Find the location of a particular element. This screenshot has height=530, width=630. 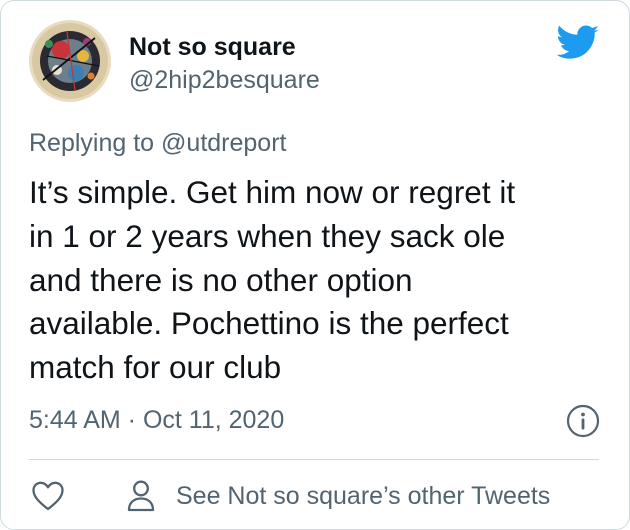

see-other-tweets-button: See Not so square’s other Tweets is located at coordinates (338, 496).